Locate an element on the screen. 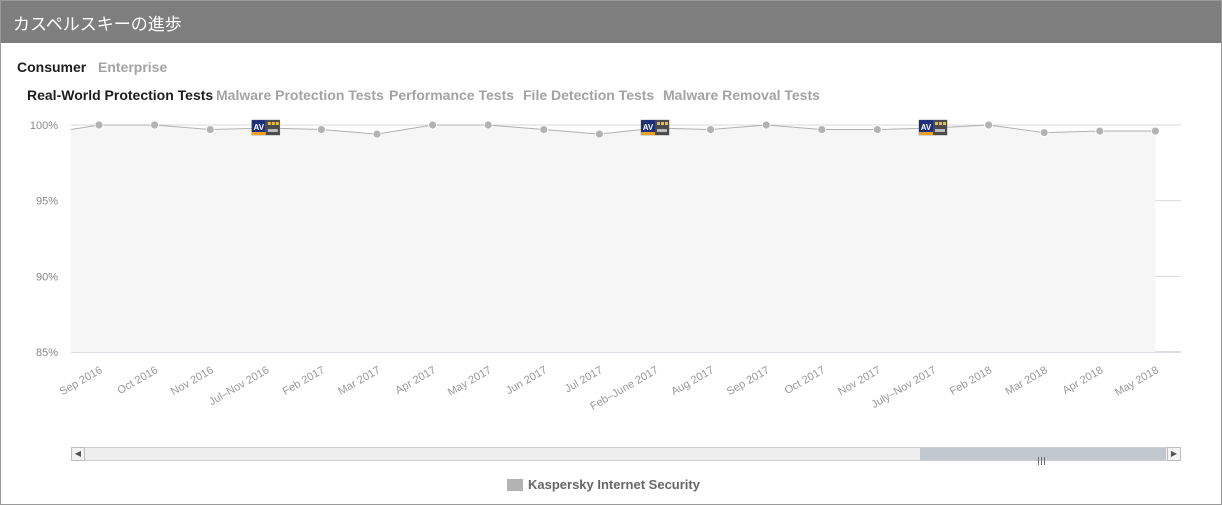 The height and width of the screenshot is (505, 1222). x-tick-label: Jun 2017 is located at coordinates (526, 380).